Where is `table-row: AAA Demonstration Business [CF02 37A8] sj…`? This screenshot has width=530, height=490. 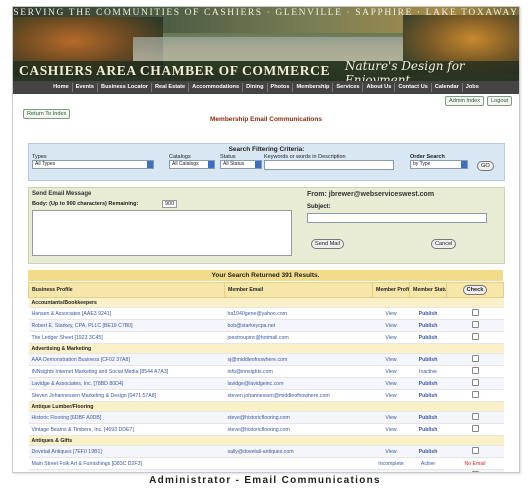 table-row: AAA Demonstration Business [CF02 37A8] sj… is located at coordinates (266, 359).